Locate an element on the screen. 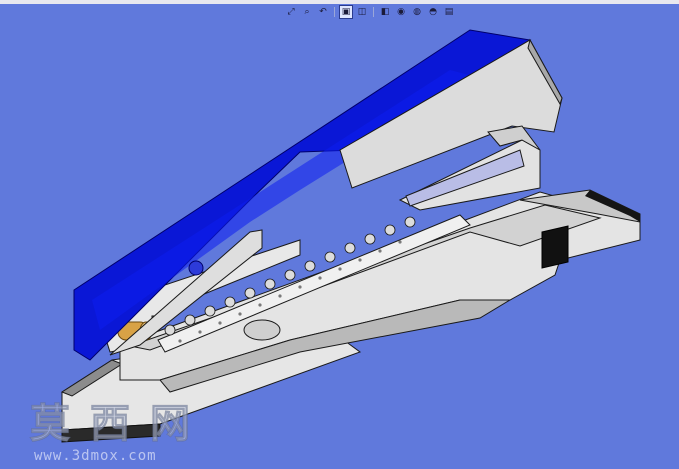  rear-cutout is located at coordinates (555, 247).